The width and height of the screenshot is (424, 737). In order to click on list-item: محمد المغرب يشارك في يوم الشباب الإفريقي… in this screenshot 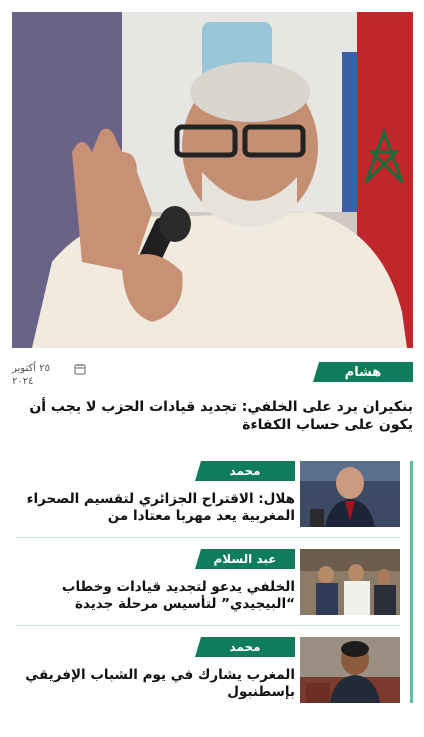, I will do `click(213, 681)`.